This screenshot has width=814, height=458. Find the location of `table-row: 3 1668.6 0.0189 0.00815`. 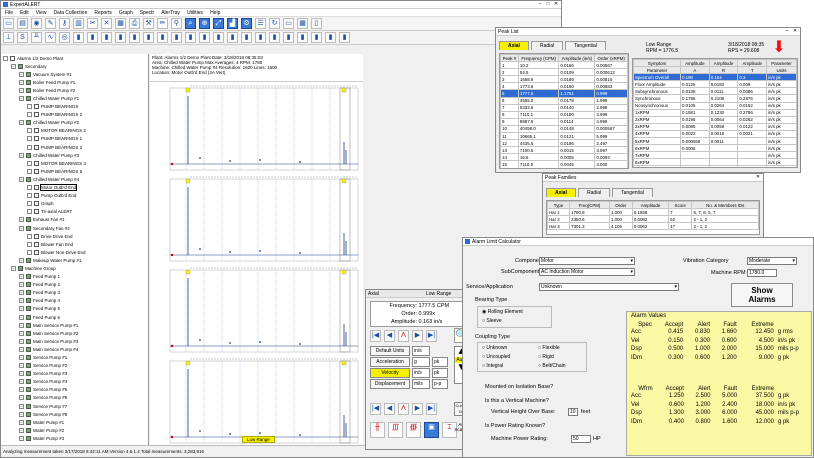

table-row: 3 1668.6 0.0189 0.00815 is located at coordinates (564, 79).